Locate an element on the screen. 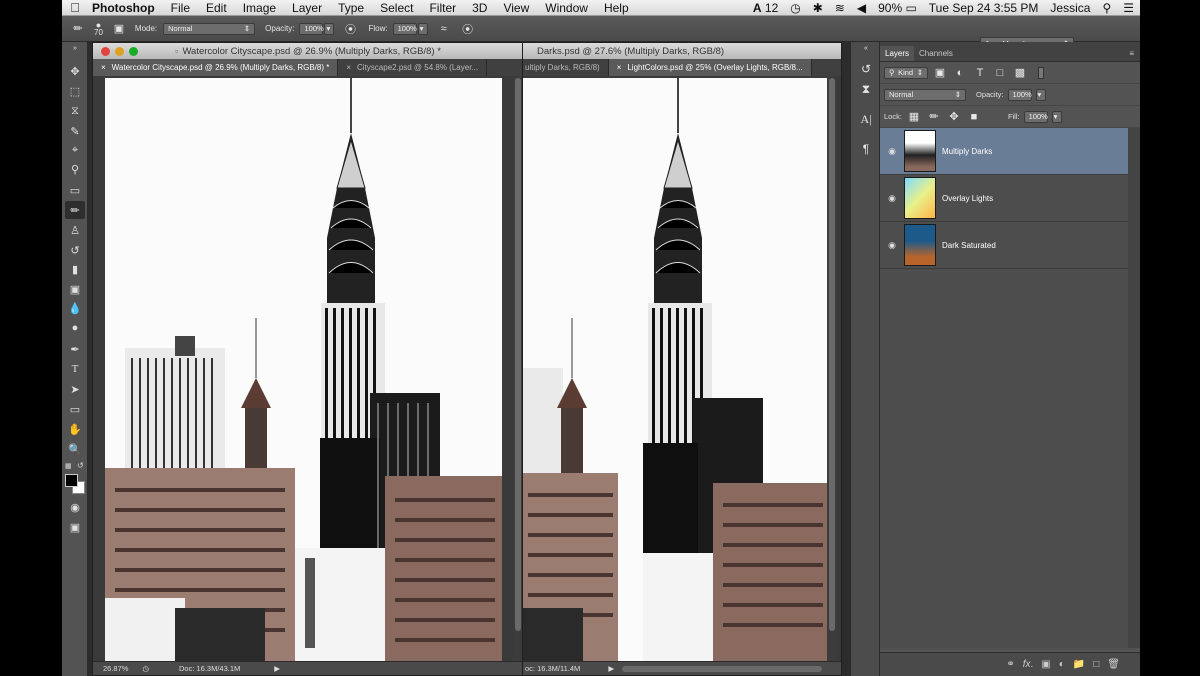 This screenshot has width=1200, height=676. menubar-clock: Tue Sep 24 3:55 PM is located at coordinates (984, 8).